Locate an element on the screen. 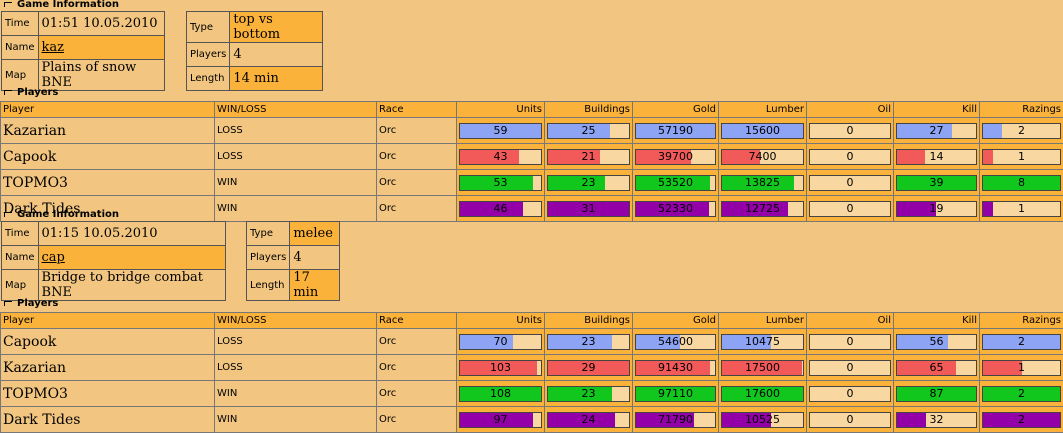 The image size is (1063, 433). length-value: 14 min is located at coordinates (276, 79).